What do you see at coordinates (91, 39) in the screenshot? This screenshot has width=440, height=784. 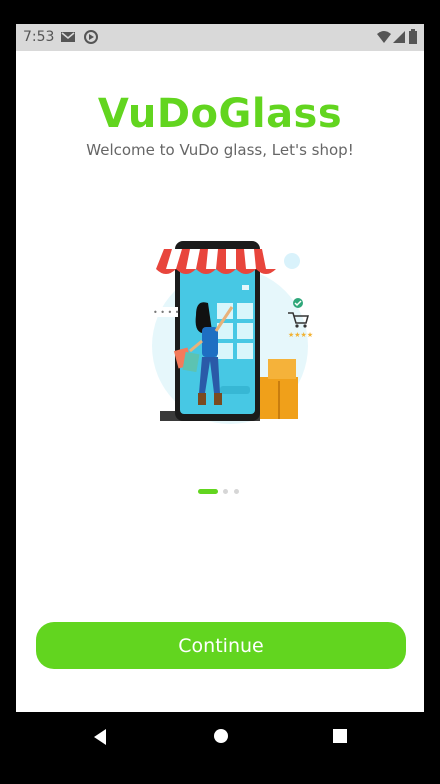 I see `sync-icon` at bounding box center [91, 39].